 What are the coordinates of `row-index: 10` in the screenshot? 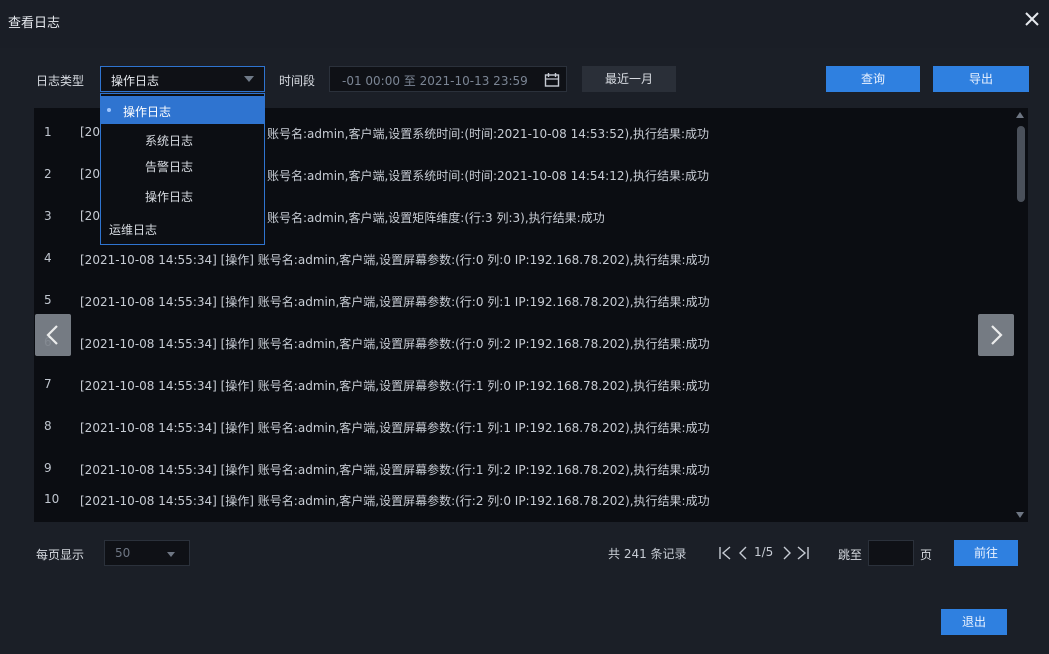 It's located at (52, 499).